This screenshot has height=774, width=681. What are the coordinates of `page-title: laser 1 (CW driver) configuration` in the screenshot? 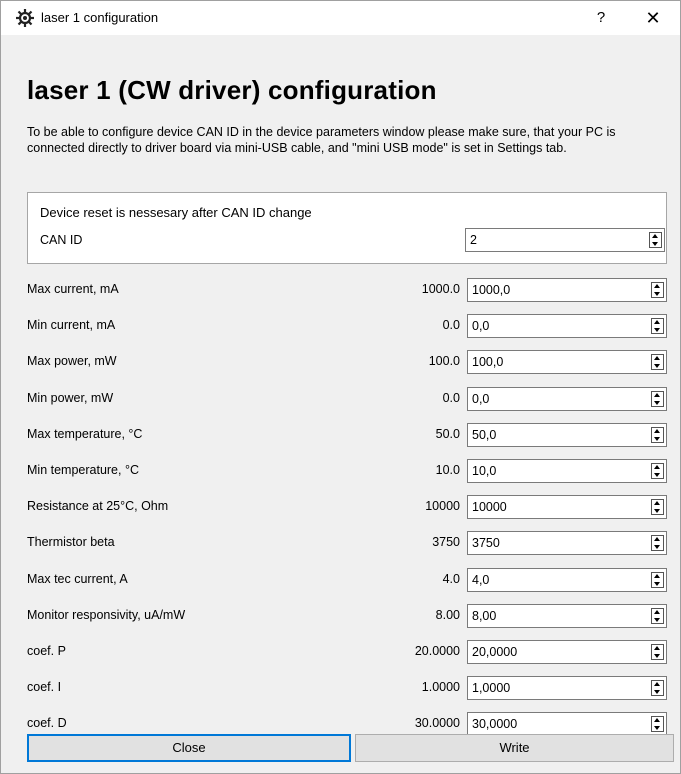 It's located at (232, 90).